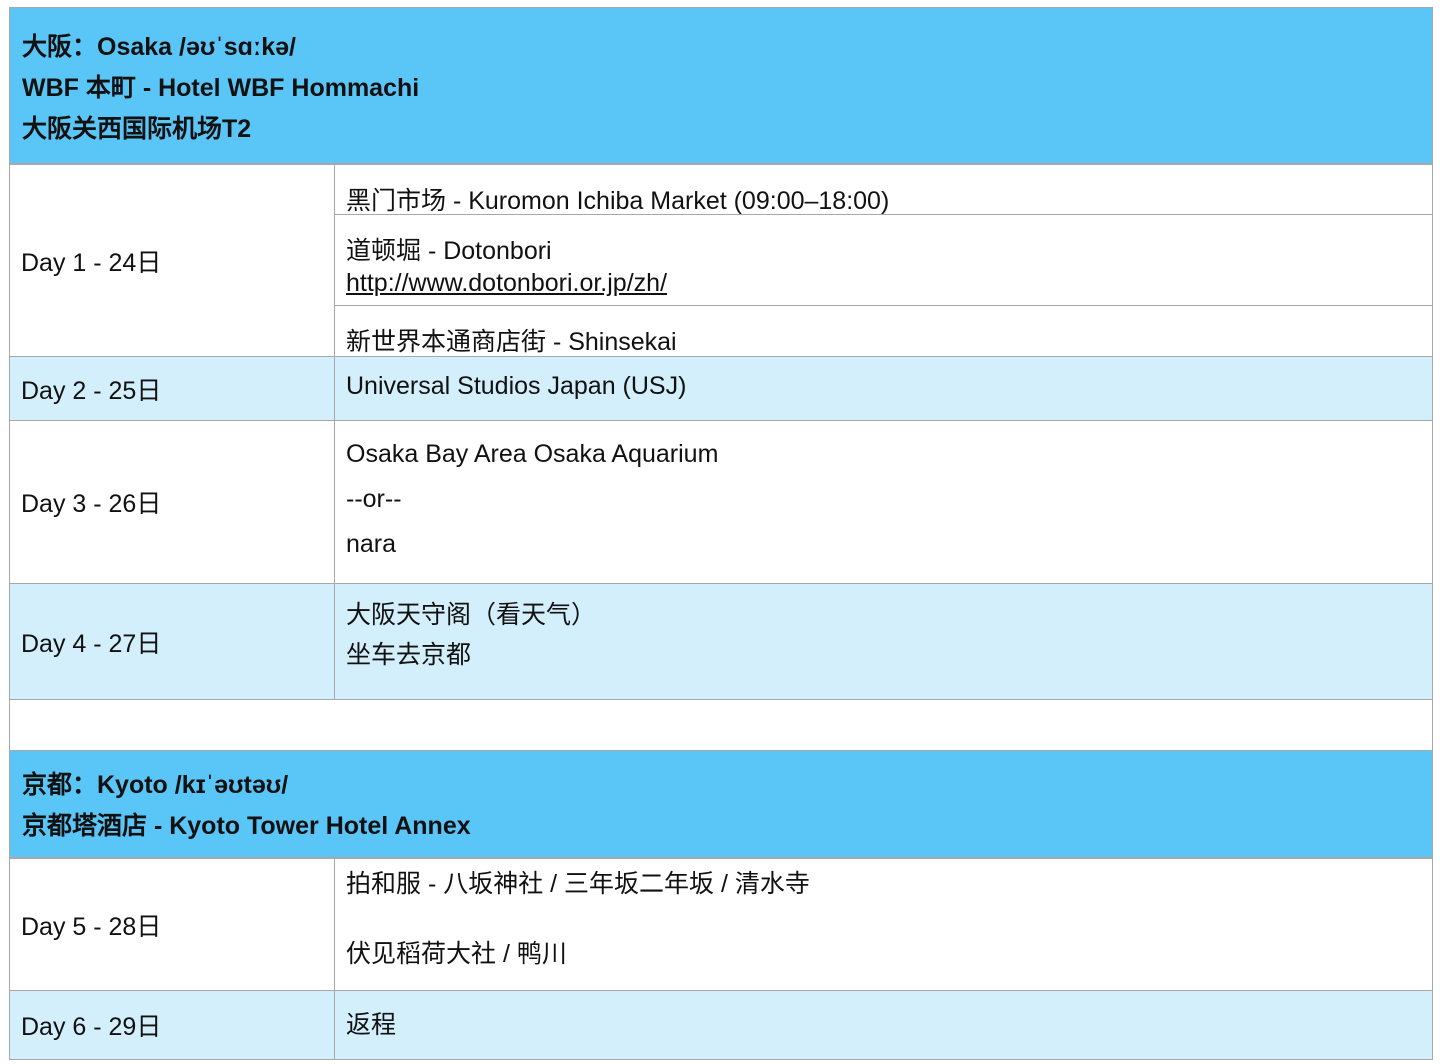 Image resolution: width=1440 pixels, height=1064 pixels. I want to click on day-label: Day 4 - 27日, so click(172, 641).